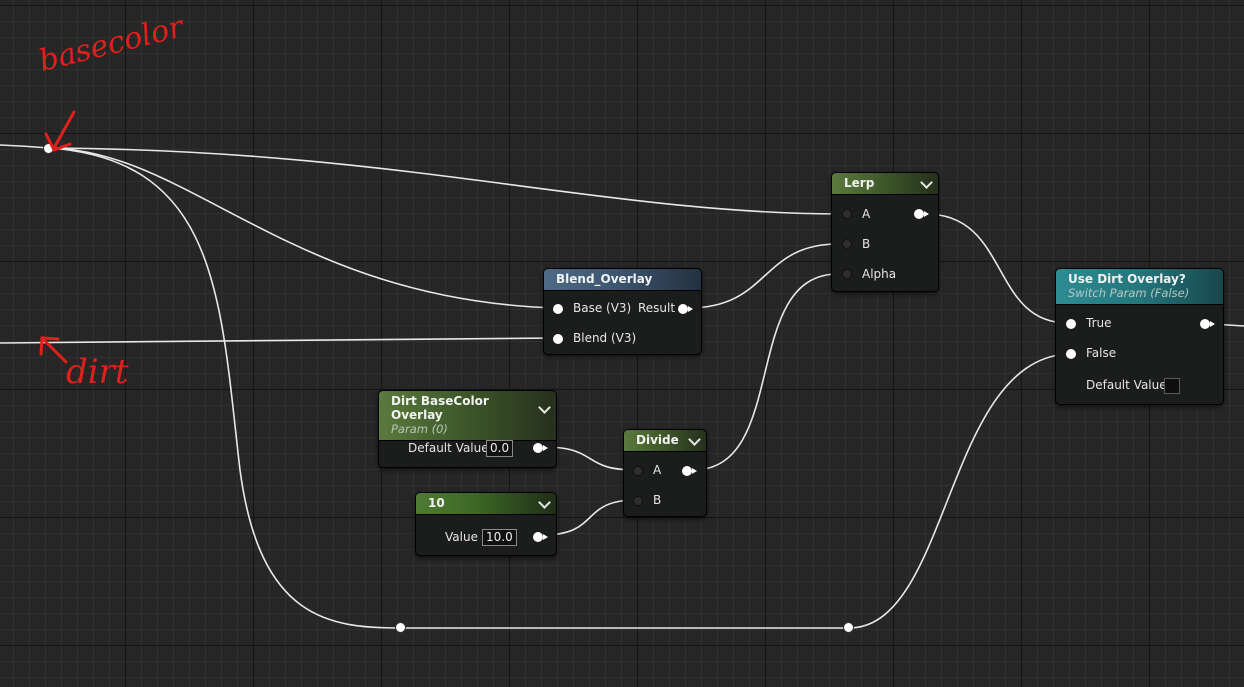 The width and height of the screenshot is (1244, 687). What do you see at coordinates (419, 429) in the screenshot?
I see `dirt-basecolor-overlay-subtitle: Param (0)` at bounding box center [419, 429].